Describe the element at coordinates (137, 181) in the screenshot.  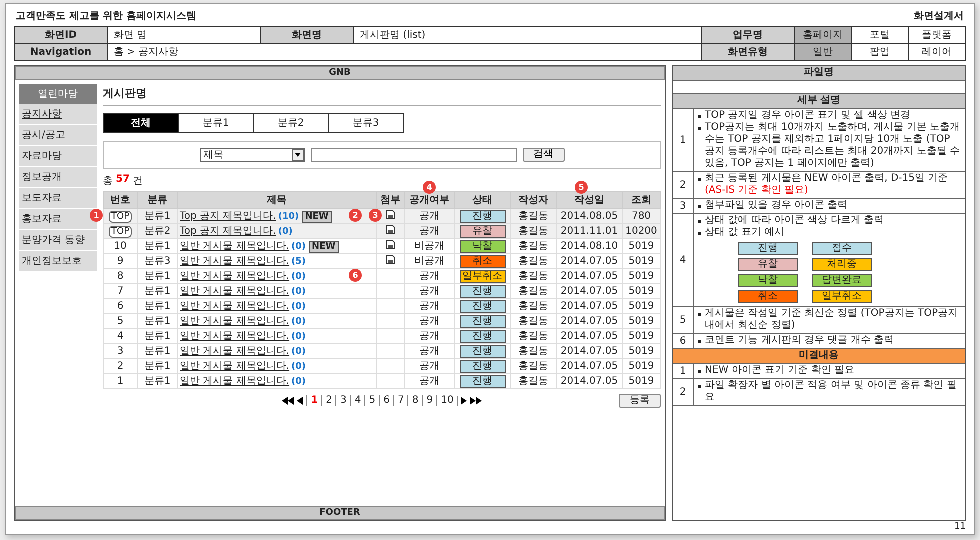
I see `count-label: 건` at that location.